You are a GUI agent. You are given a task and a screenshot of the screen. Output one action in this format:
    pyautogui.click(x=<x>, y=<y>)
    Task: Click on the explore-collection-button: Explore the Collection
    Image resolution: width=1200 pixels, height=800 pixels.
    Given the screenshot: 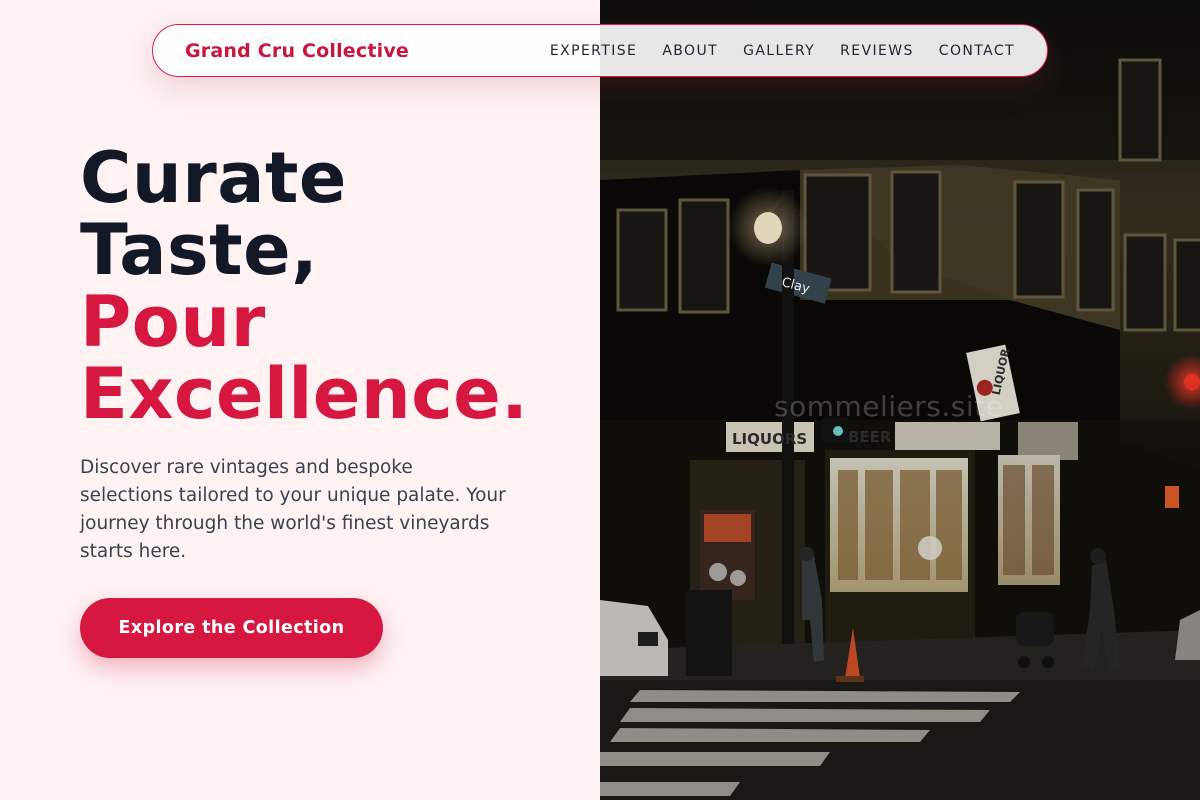 What is the action you would take?
    pyautogui.click(x=231, y=628)
    